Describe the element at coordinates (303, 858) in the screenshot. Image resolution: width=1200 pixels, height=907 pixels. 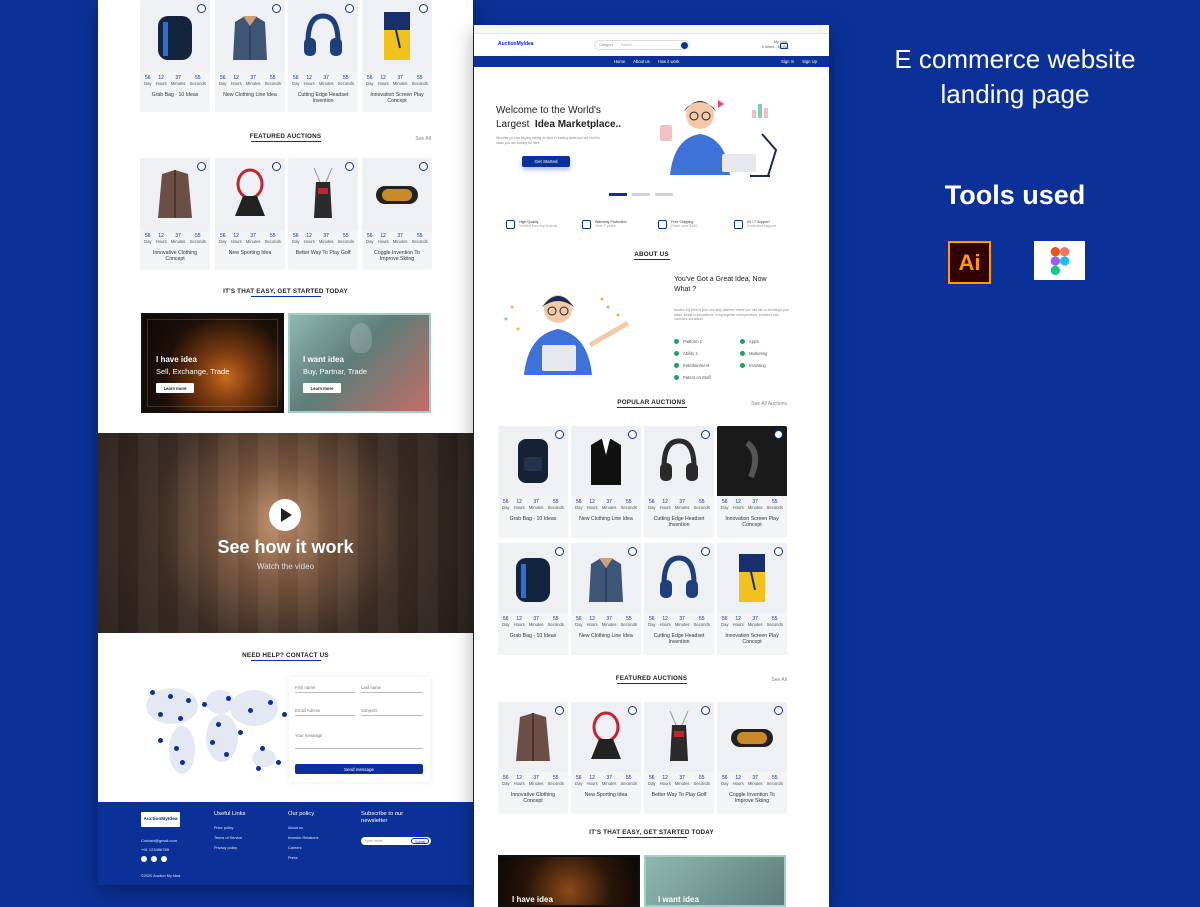
I see `footer-link: Press` at that location.